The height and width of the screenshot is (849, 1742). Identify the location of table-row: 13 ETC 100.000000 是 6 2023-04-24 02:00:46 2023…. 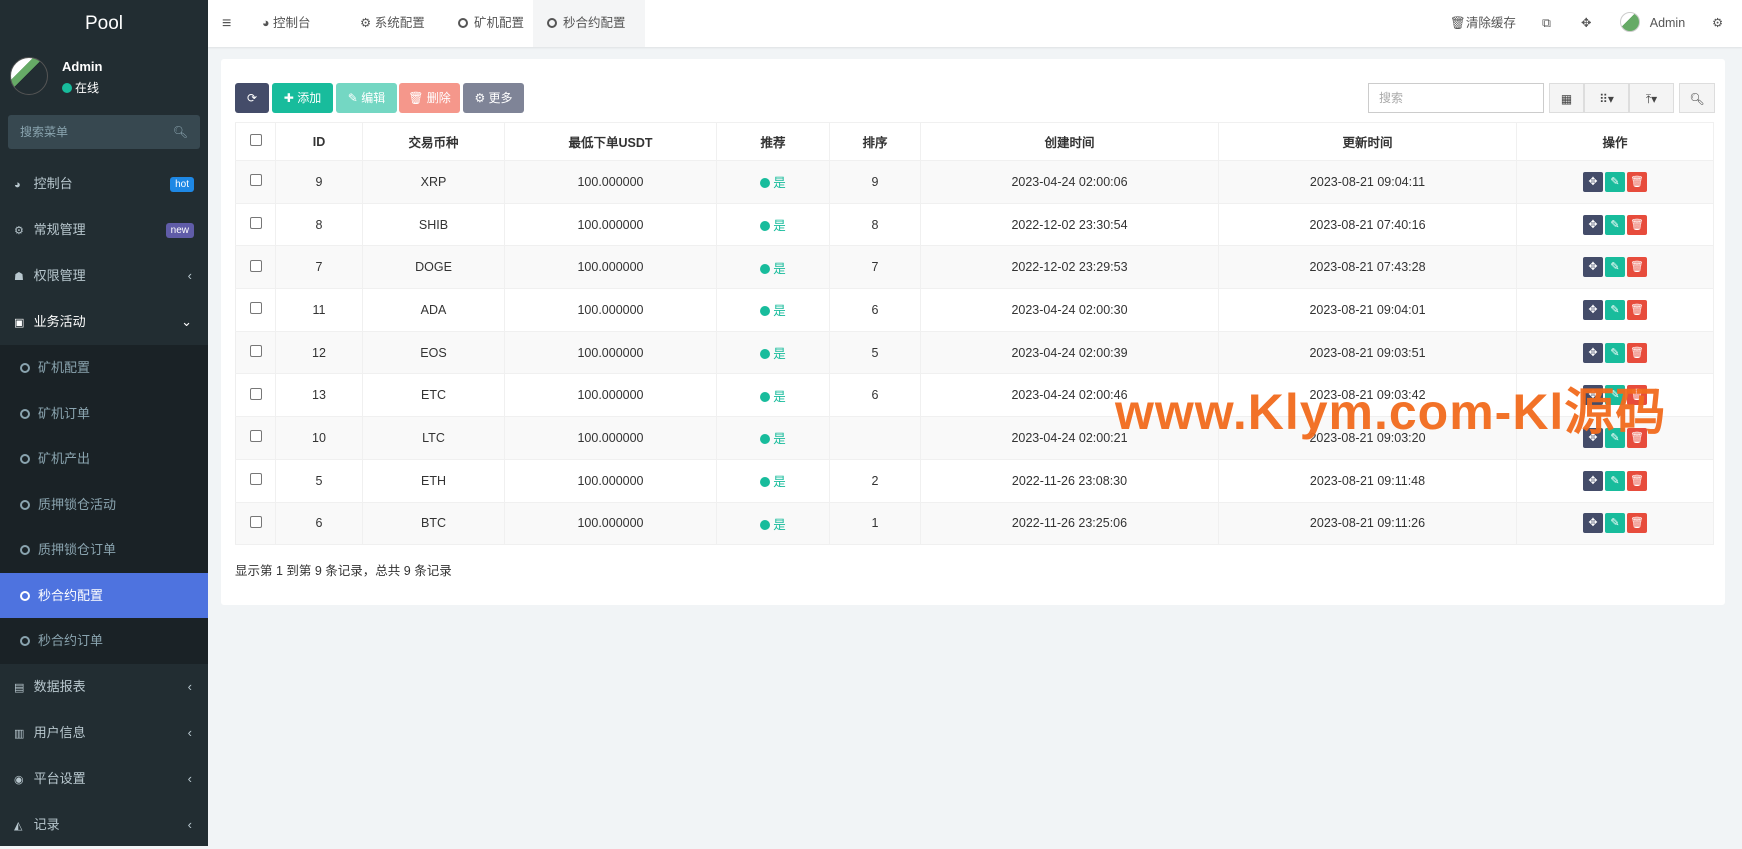
(974, 395).